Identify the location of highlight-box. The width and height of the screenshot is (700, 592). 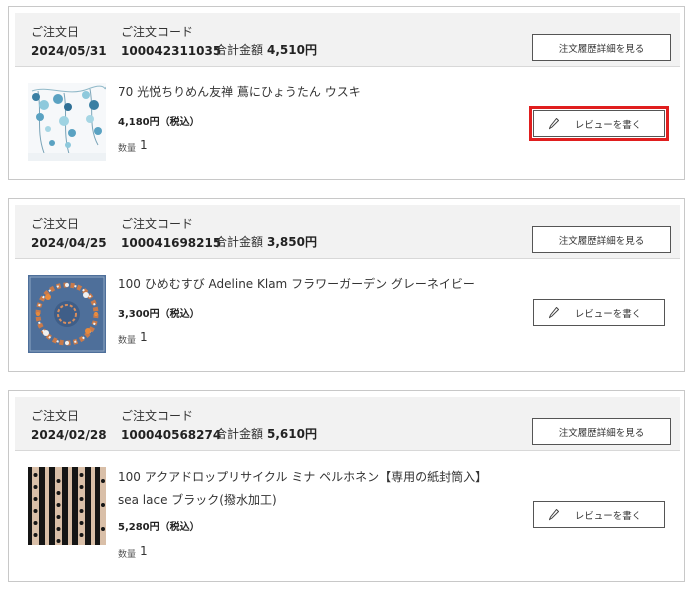
(599, 123).